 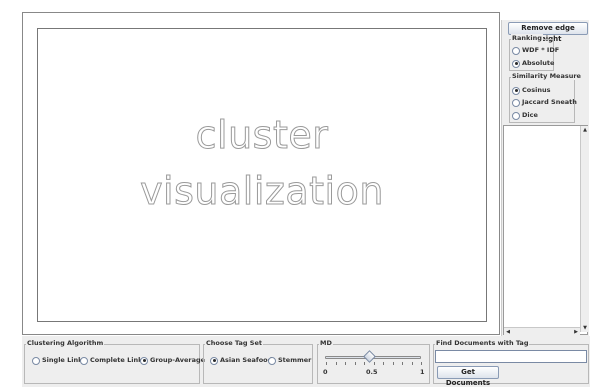 I want to click on radio-label: Cosinus, so click(x=536, y=90).